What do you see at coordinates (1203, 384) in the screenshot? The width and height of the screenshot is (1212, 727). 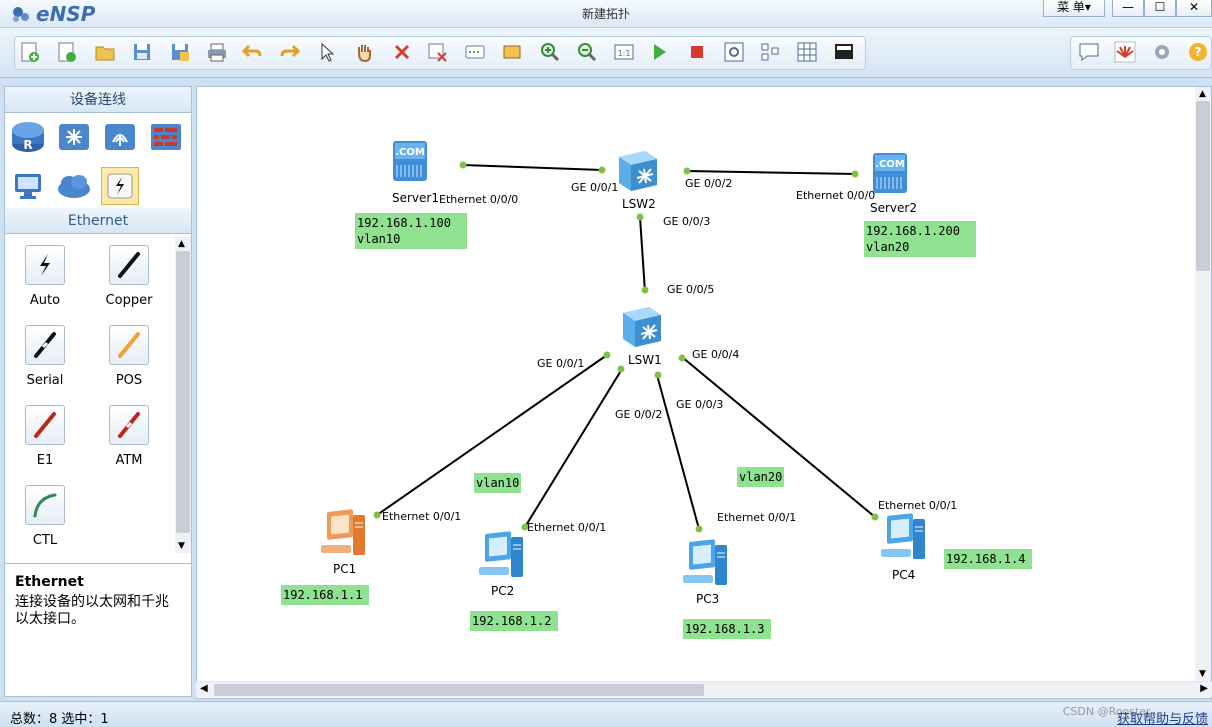 I see `canvas-vertical-scrollbar: ▲ ▼` at bounding box center [1203, 384].